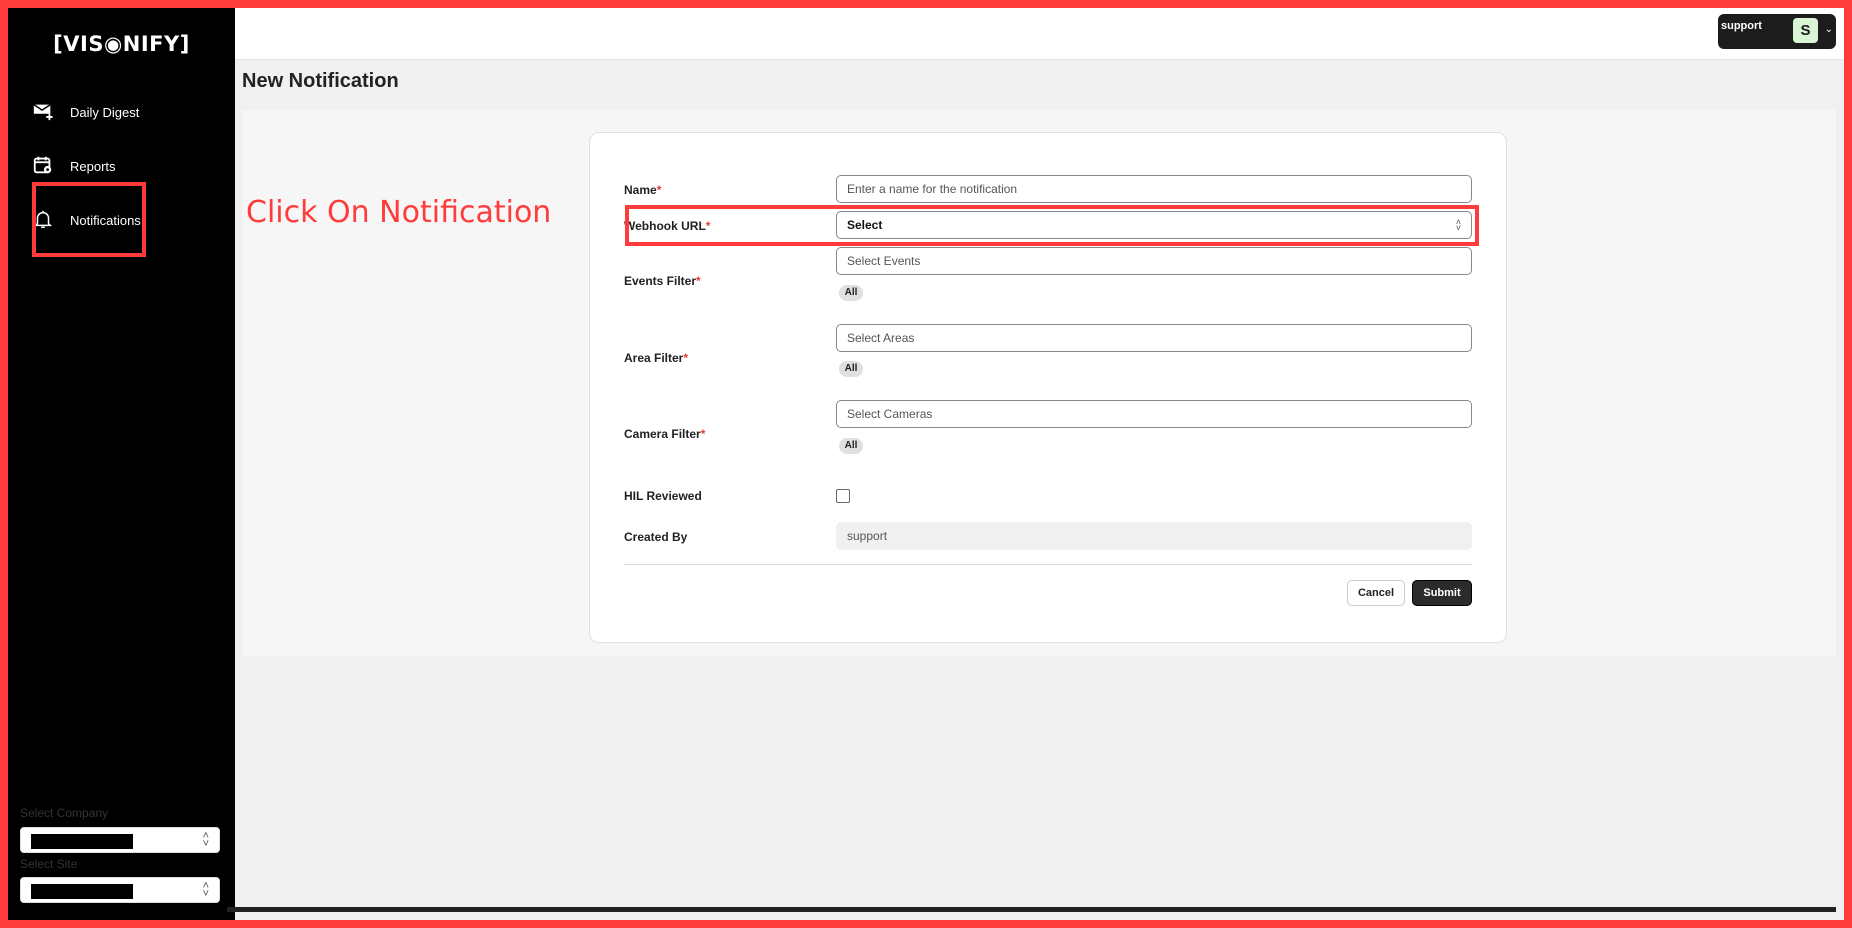 This screenshot has width=1852, height=928. Describe the element at coordinates (662, 281) in the screenshot. I see `events-filter-label: Events Filter*` at that location.